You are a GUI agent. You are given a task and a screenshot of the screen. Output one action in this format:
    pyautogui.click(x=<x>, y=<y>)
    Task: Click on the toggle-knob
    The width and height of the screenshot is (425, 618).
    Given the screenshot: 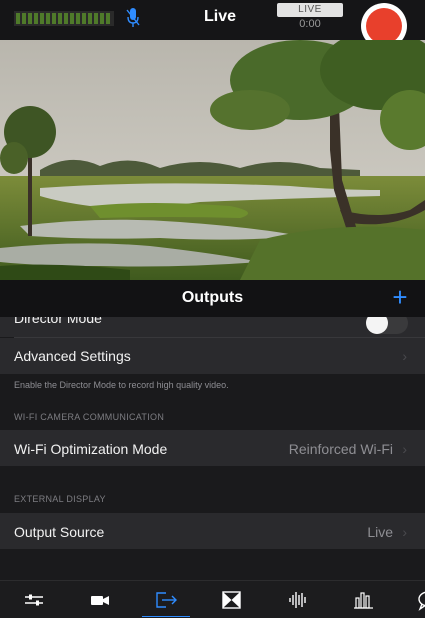 What is the action you would take?
    pyautogui.click(x=377, y=325)
    